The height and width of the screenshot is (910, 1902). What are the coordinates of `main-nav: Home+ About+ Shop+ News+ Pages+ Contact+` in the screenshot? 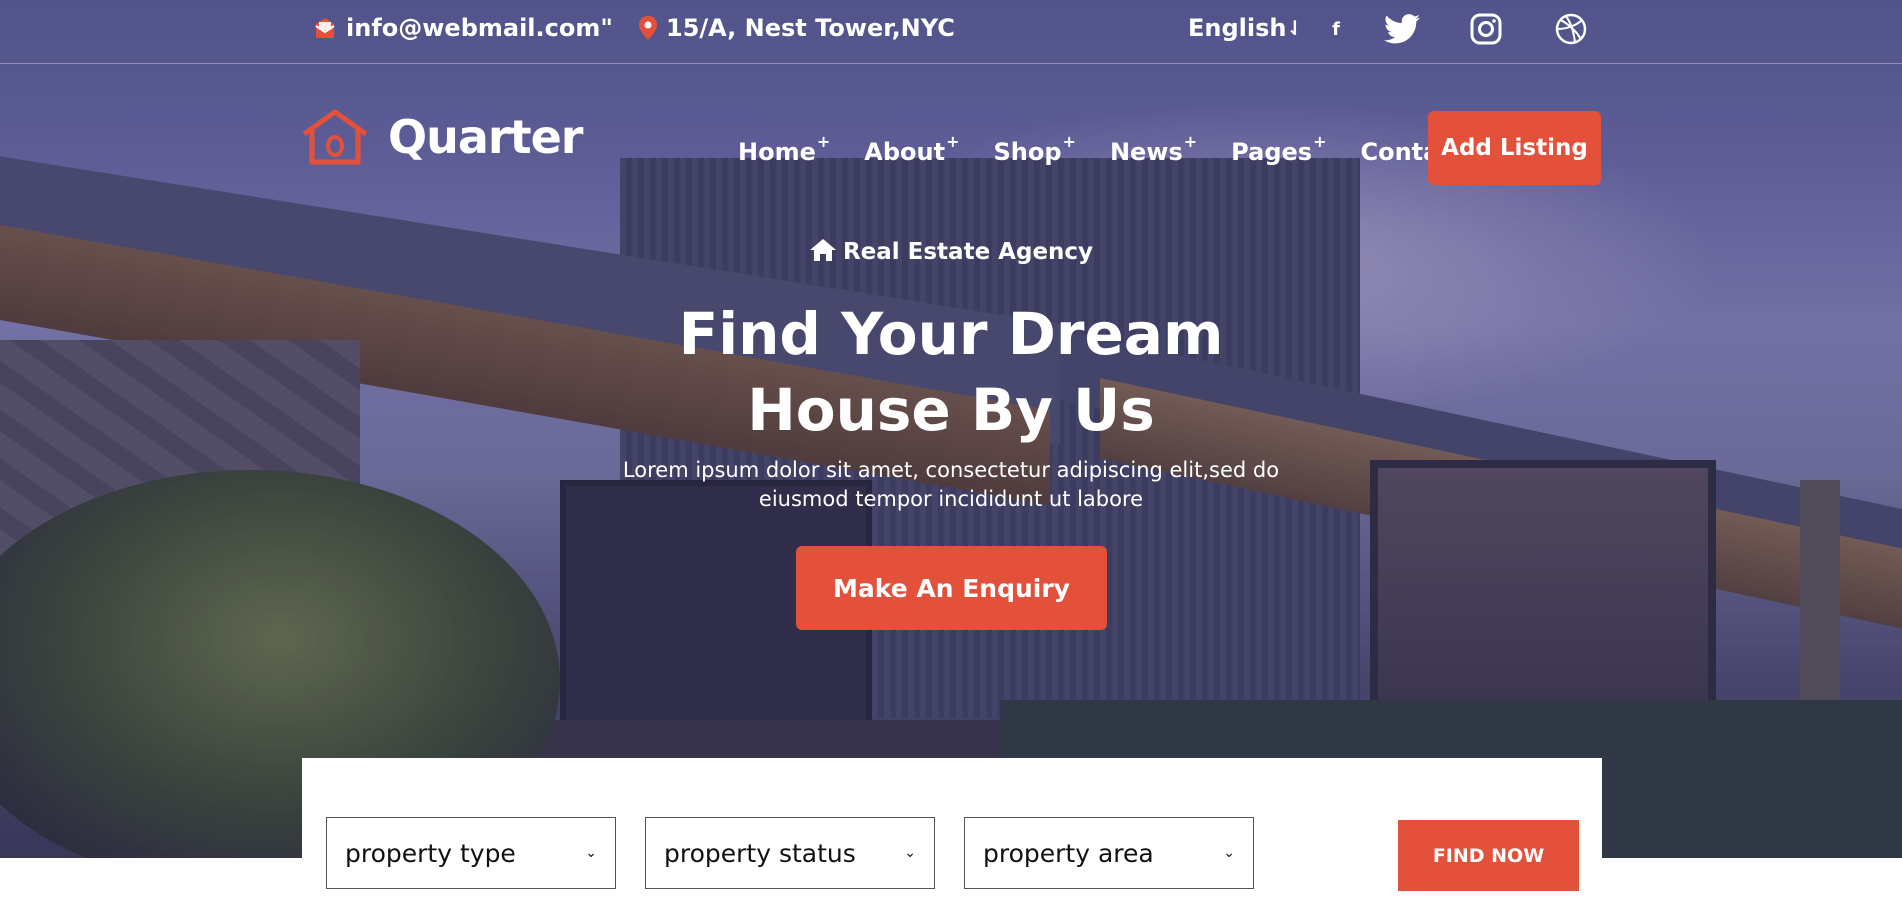 It's located at (1125, 149).